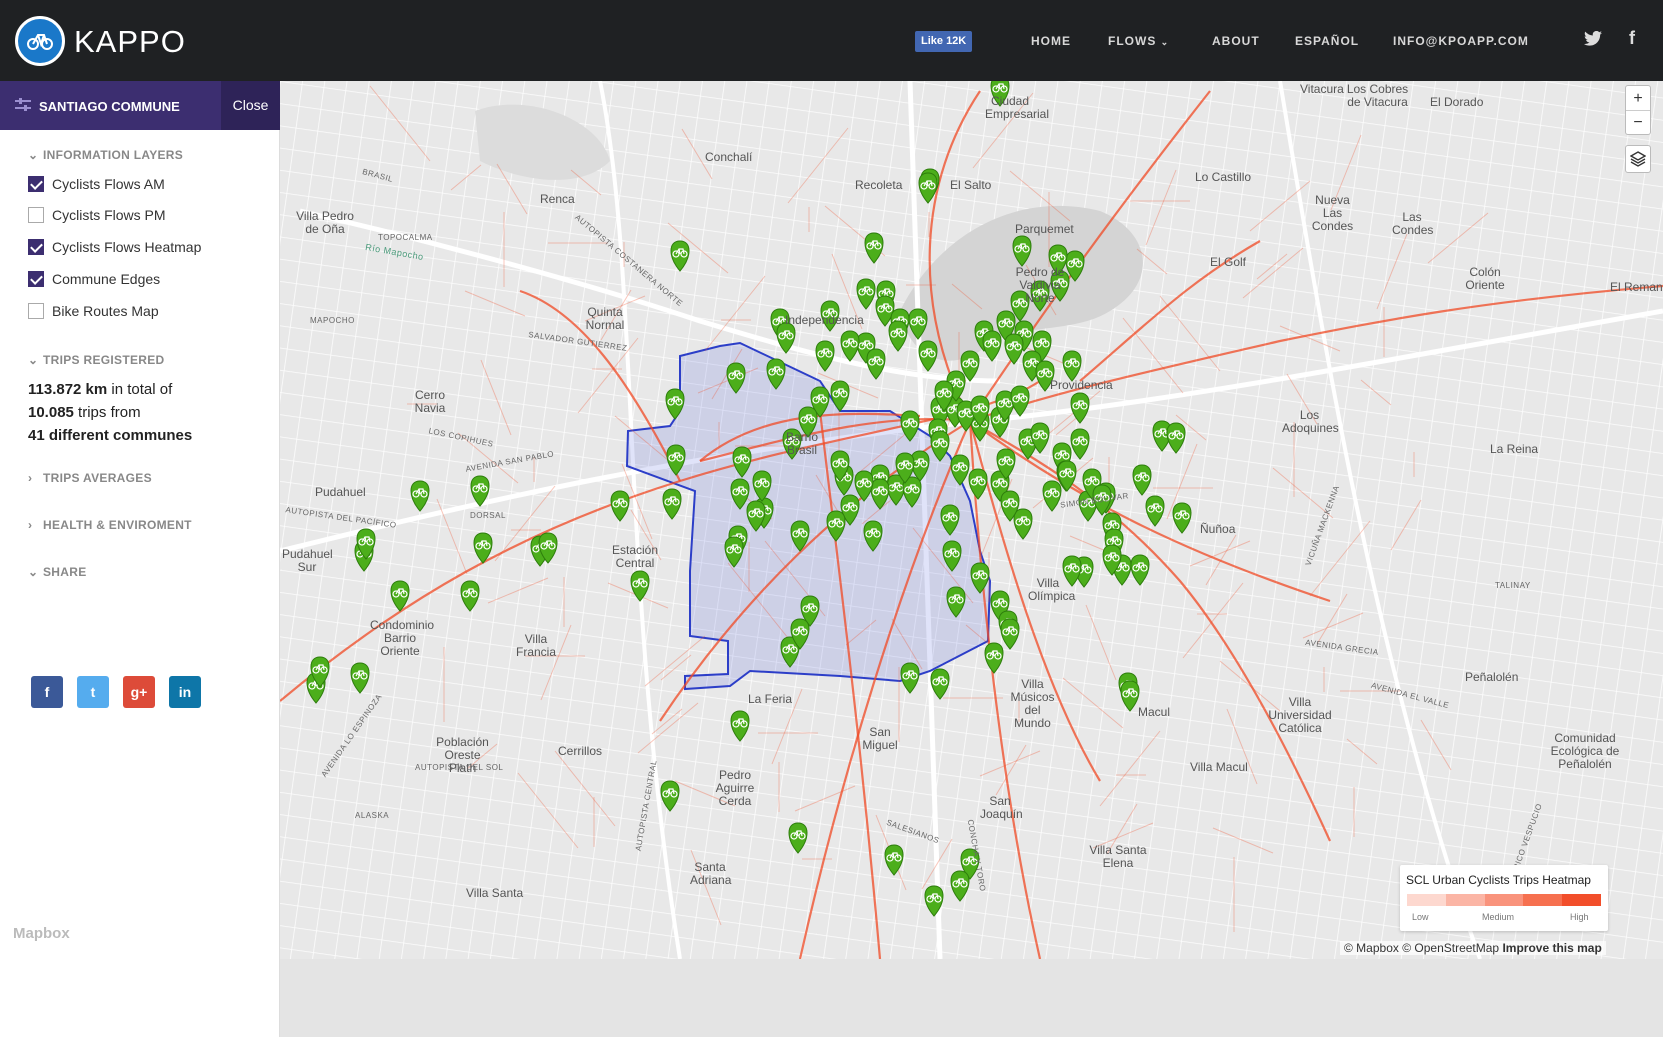 The width and height of the screenshot is (1663, 1037). What do you see at coordinates (1638, 123) in the screenshot?
I see `zoom-out-button: −` at bounding box center [1638, 123].